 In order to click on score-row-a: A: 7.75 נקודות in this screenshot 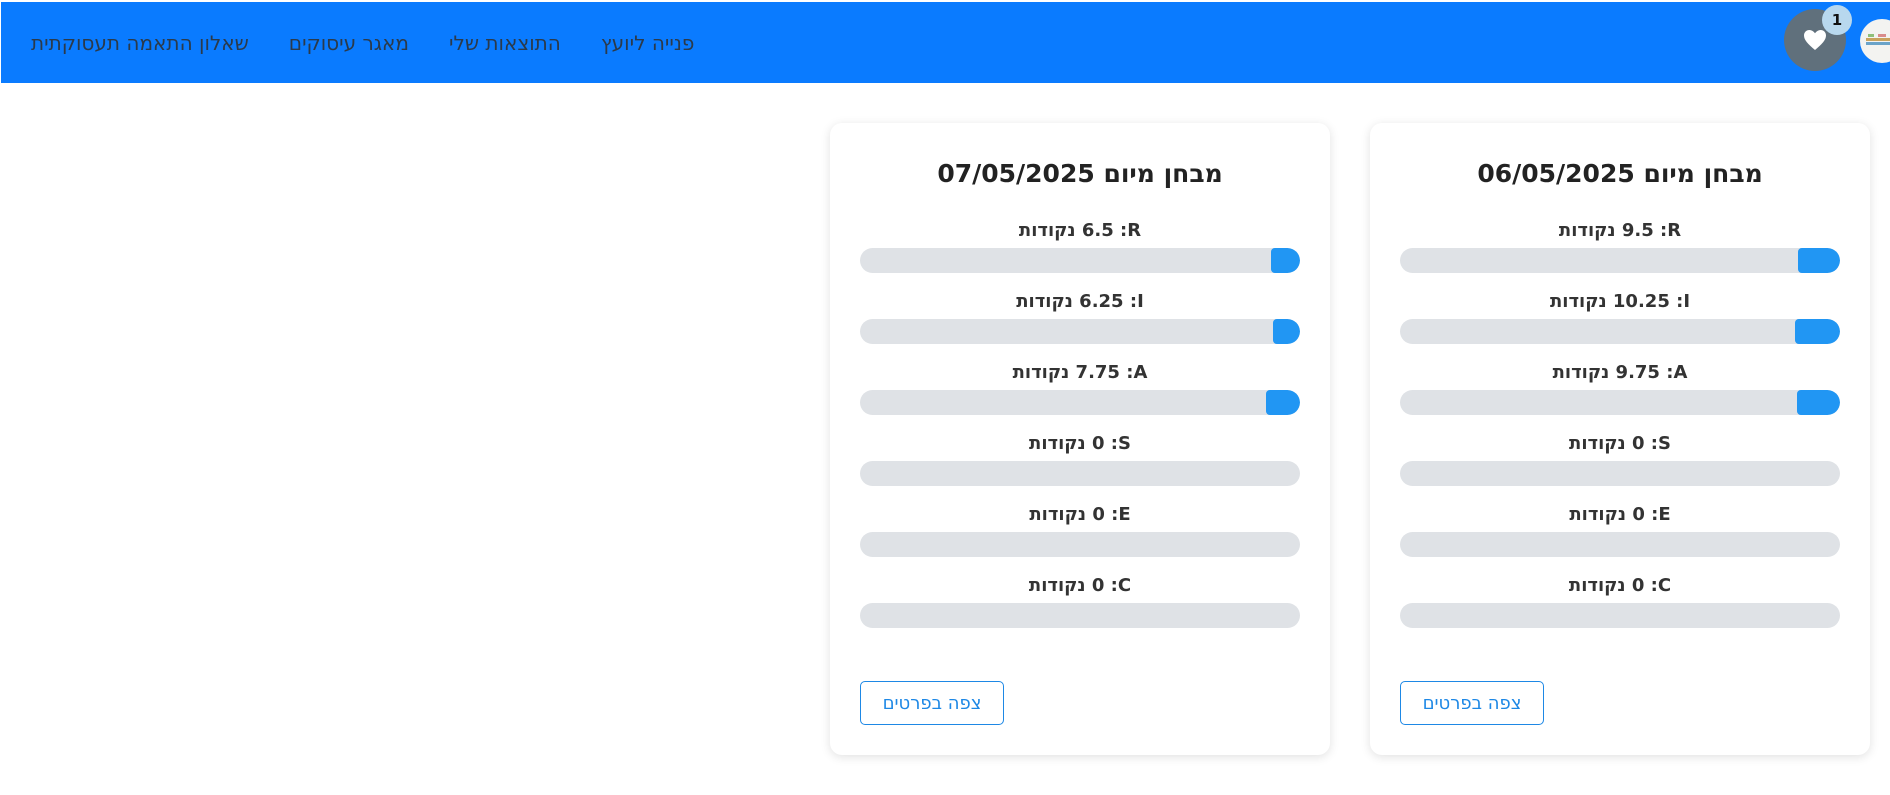, I will do `click(1080, 393)`.